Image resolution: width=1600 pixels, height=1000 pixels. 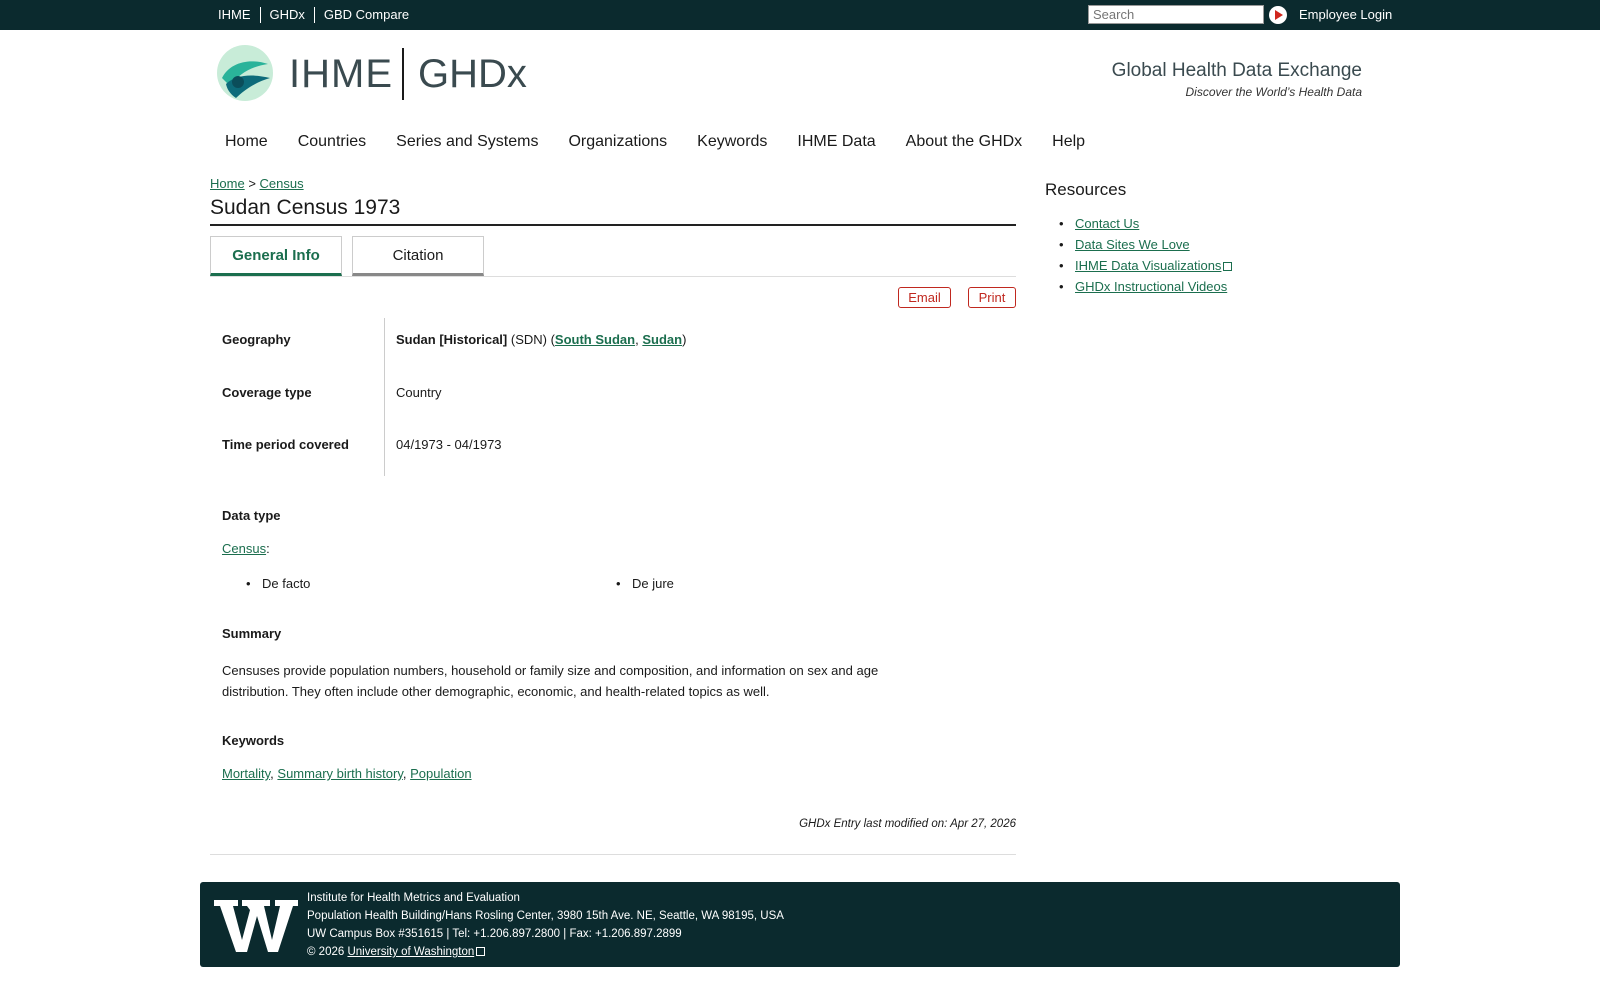 What do you see at coordinates (467, 142) in the screenshot?
I see `nav-series-and-systems: Series and Systems` at bounding box center [467, 142].